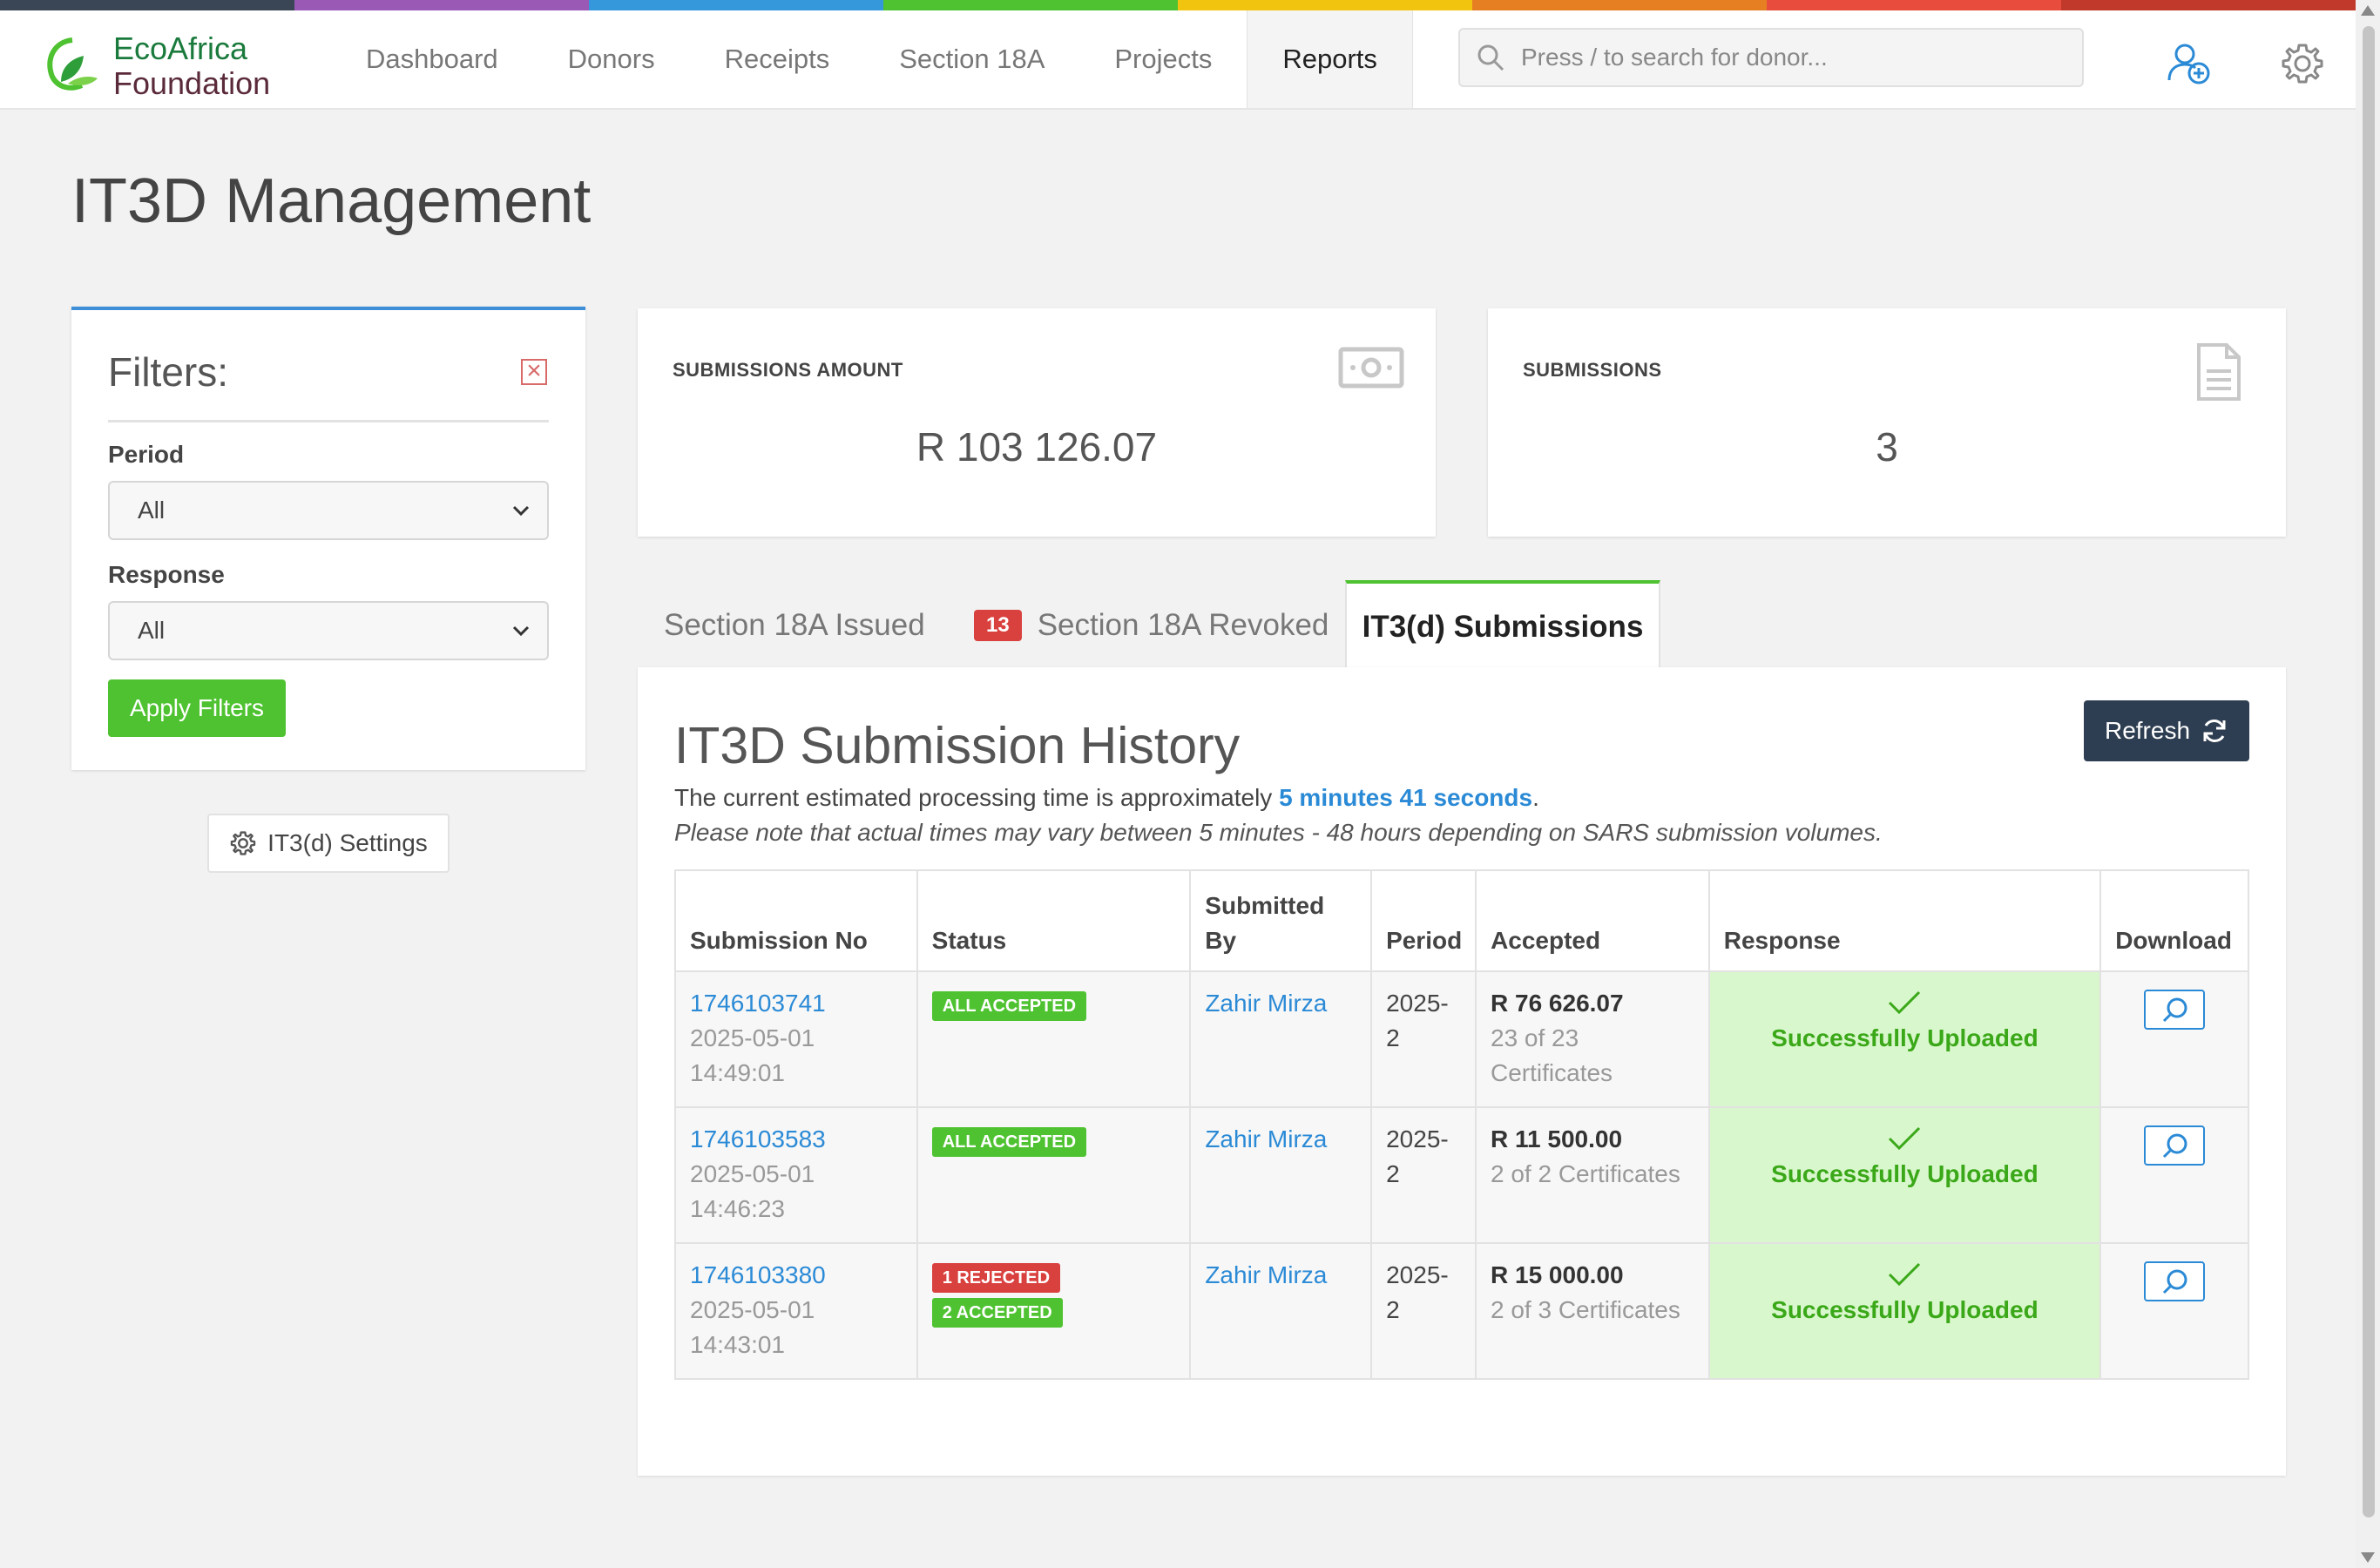  I want to click on tab-section-18a-issued: Section 18A Issued, so click(794, 625).